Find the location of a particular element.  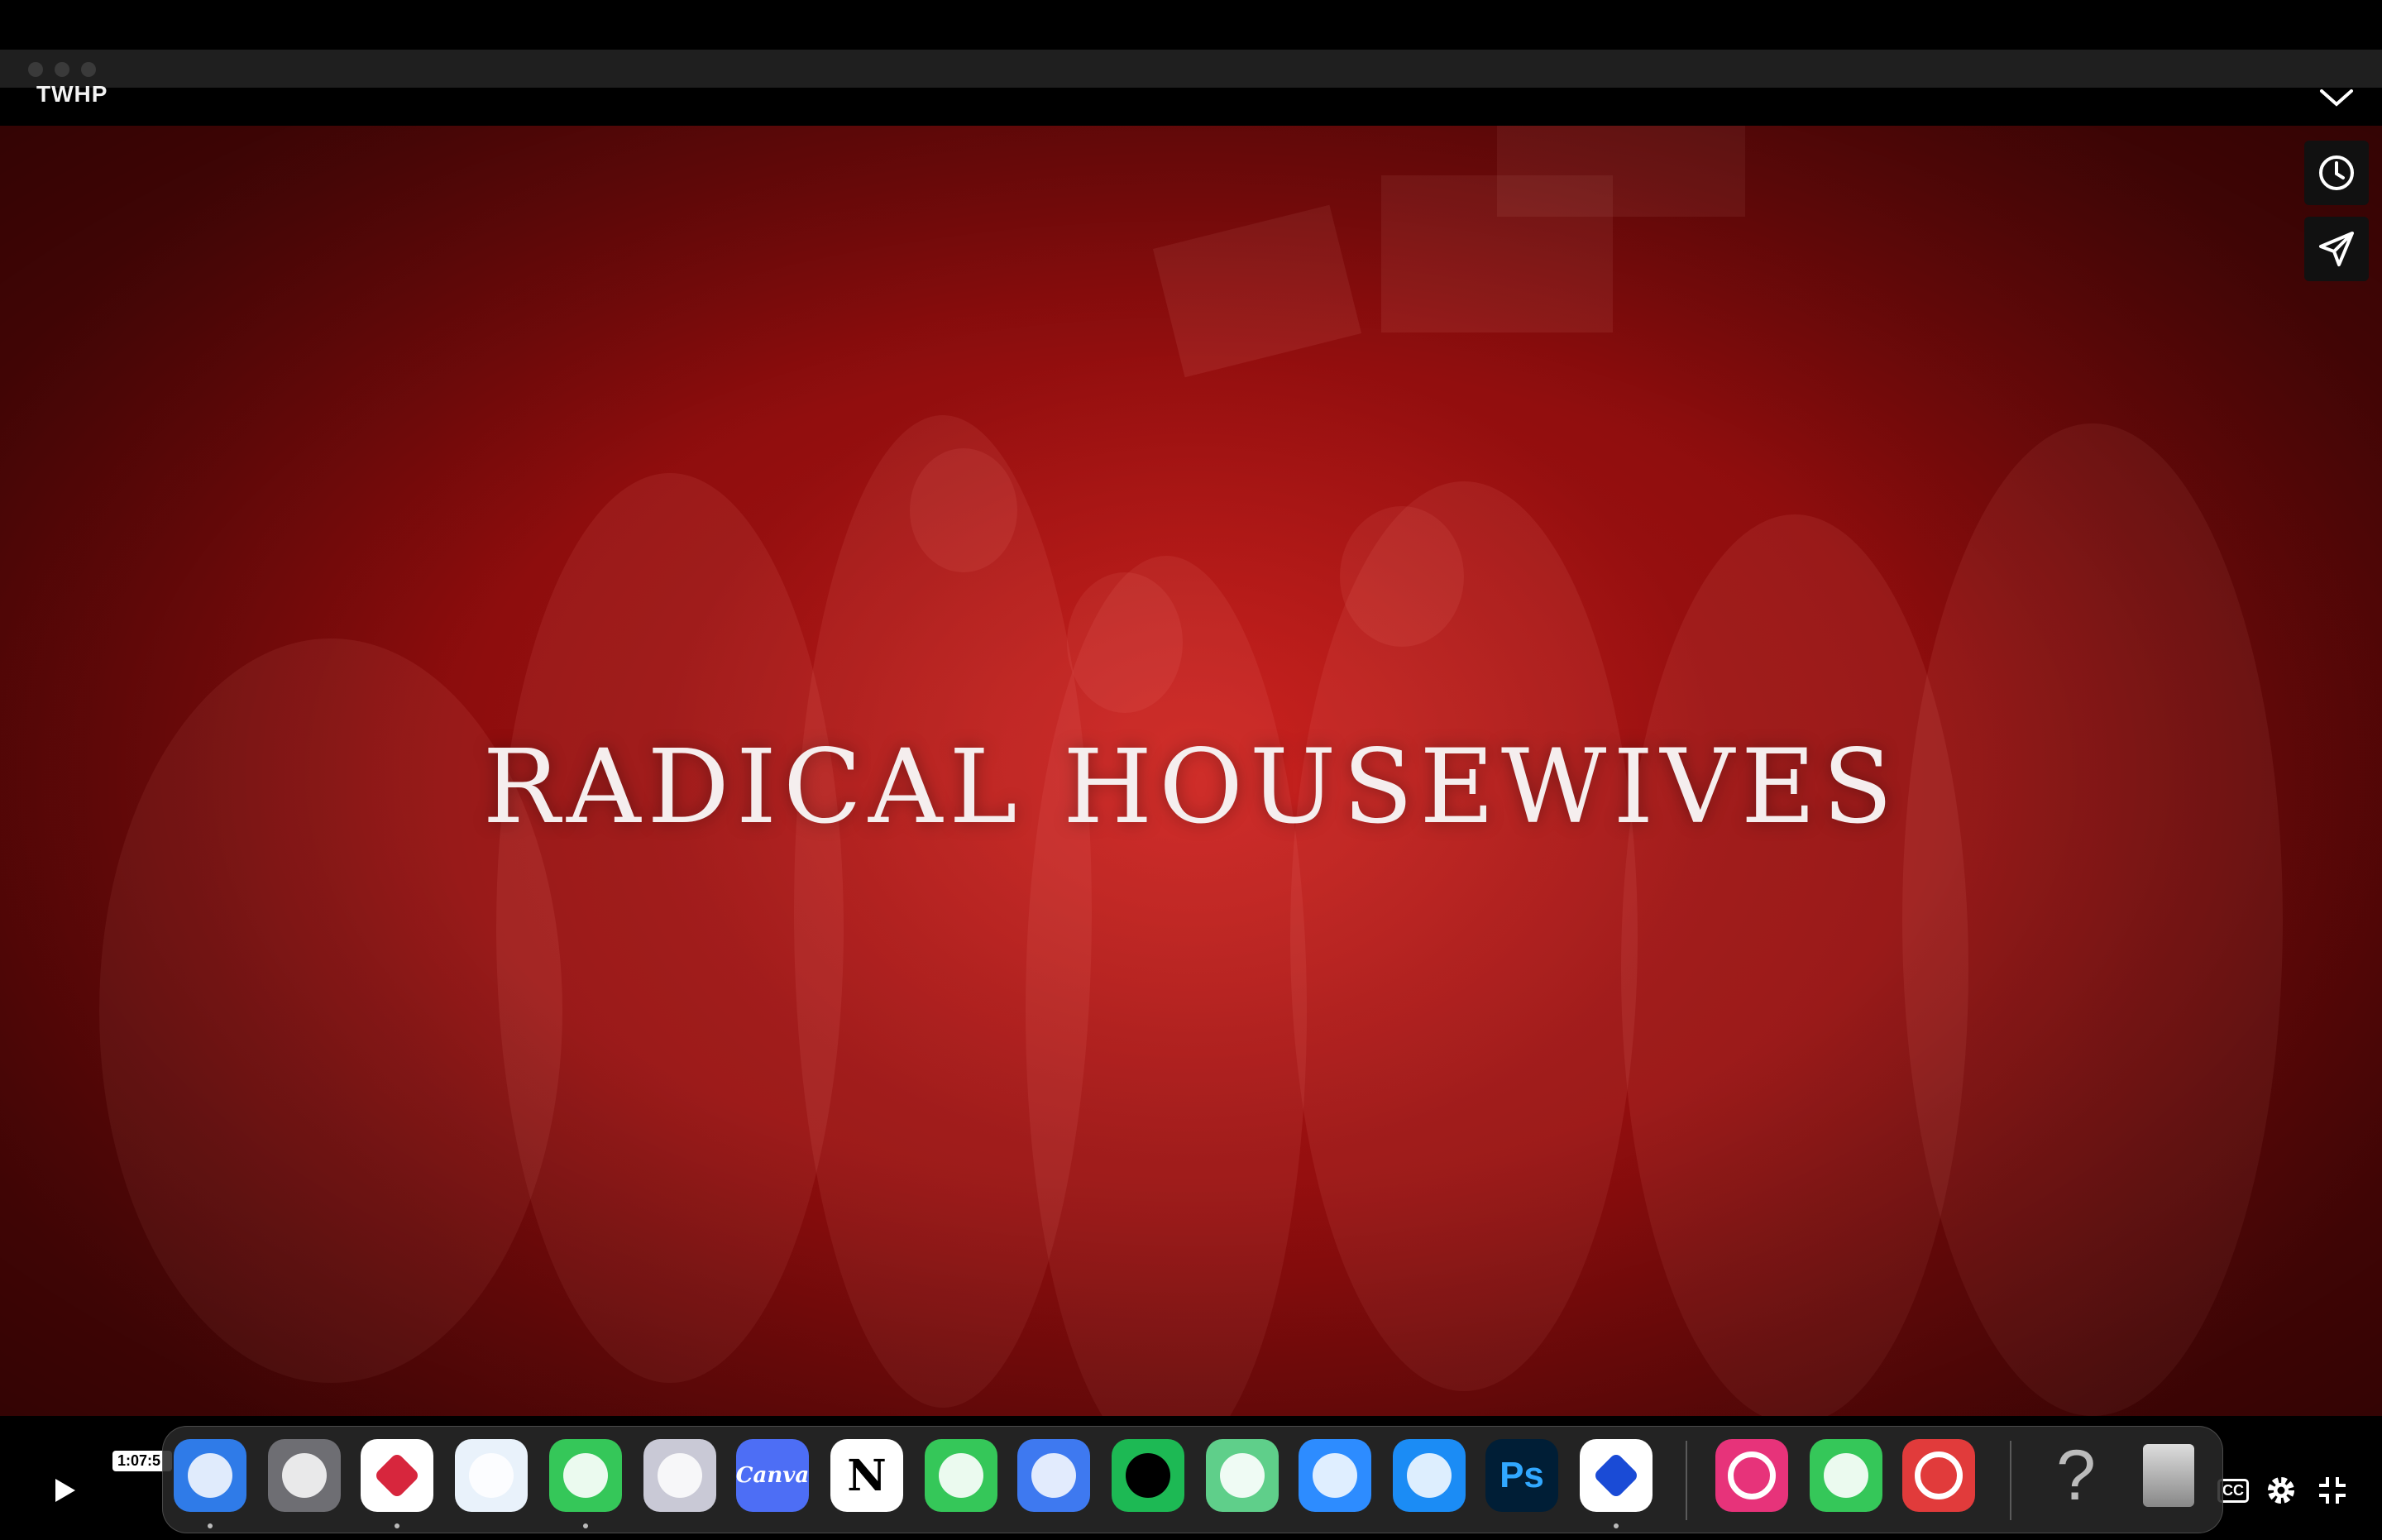

mountain-icon is located at coordinates (1053, 1475).